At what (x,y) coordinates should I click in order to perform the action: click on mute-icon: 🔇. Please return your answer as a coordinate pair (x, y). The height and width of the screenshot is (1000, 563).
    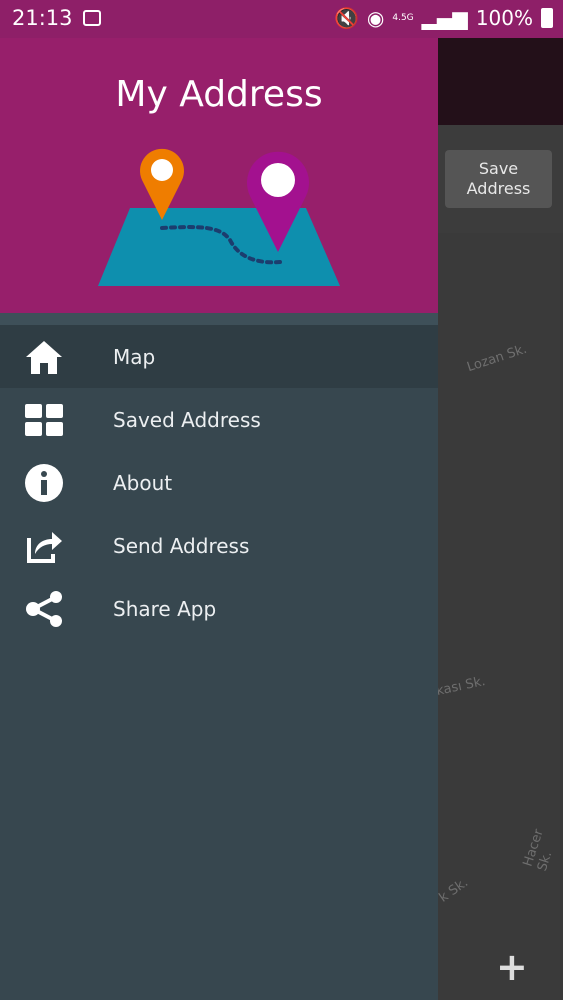
    Looking at the image, I should click on (346, 18).